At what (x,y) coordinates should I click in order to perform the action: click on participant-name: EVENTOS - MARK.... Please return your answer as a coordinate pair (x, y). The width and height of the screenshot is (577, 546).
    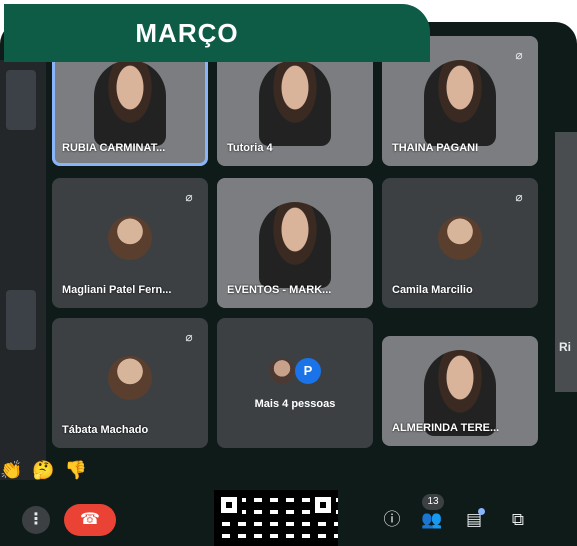
    Looking at the image, I should click on (279, 290).